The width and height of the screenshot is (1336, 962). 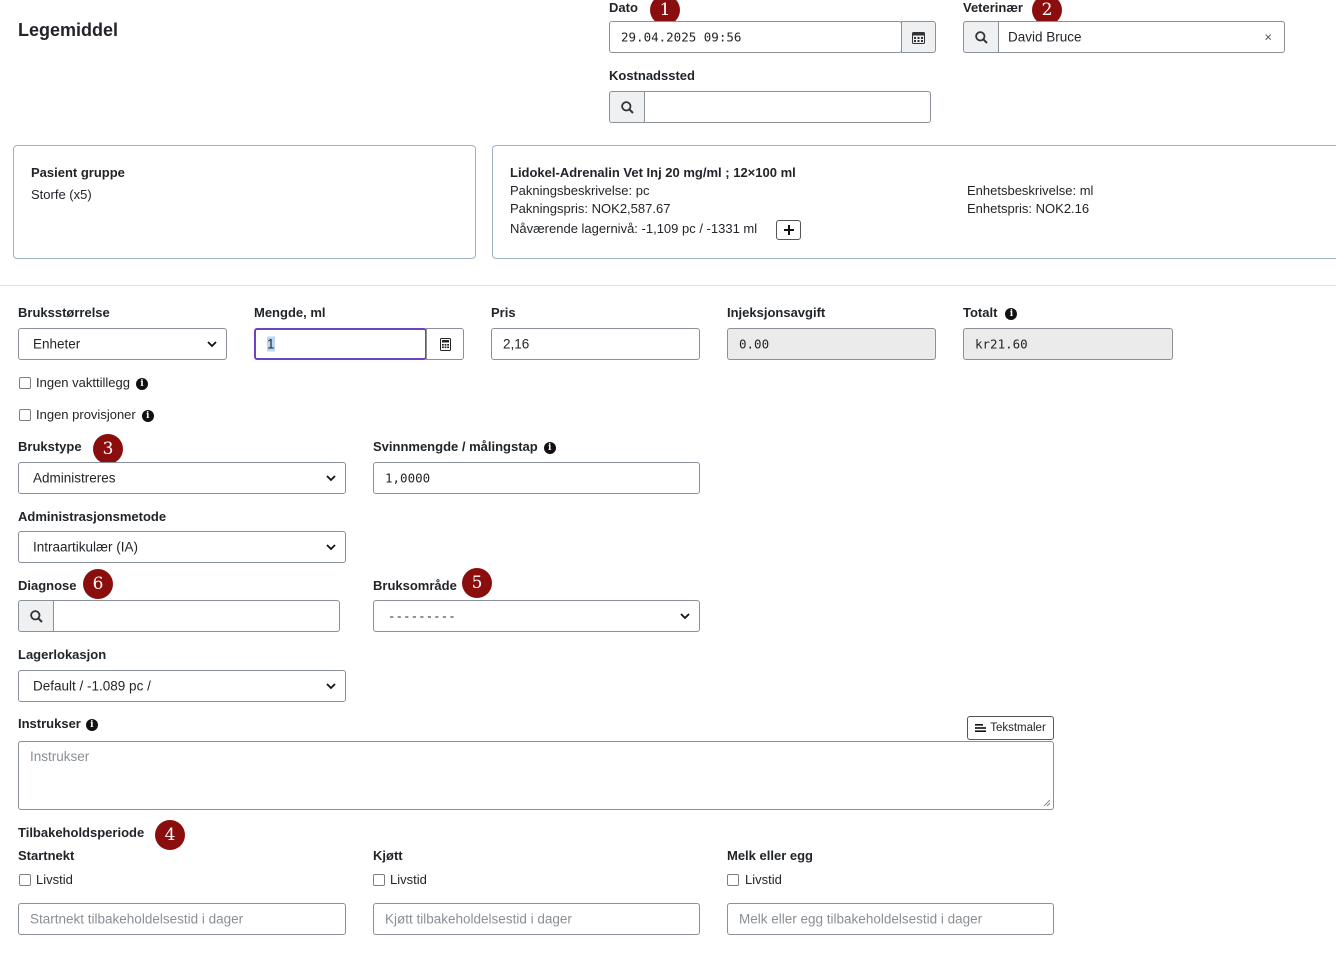 What do you see at coordinates (770, 855) in the screenshot?
I see `melk-label: Melk eller egg` at bounding box center [770, 855].